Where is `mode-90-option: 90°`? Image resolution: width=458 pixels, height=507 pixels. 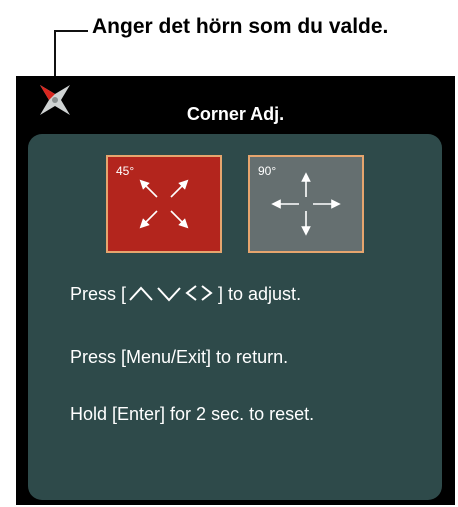 mode-90-option: 90° is located at coordinates (306, 204).